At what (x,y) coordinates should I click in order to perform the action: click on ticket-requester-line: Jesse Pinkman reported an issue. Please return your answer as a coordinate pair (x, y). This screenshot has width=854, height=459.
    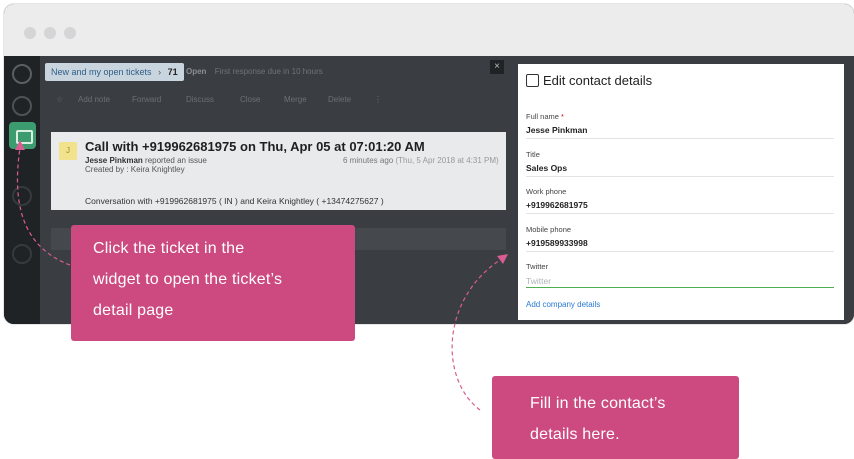
    Looking at the image, I should click on (146, 160).